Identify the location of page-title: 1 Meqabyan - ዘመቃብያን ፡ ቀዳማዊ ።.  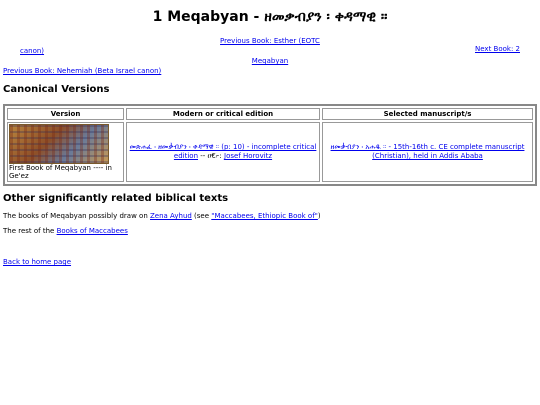
(270, 17).